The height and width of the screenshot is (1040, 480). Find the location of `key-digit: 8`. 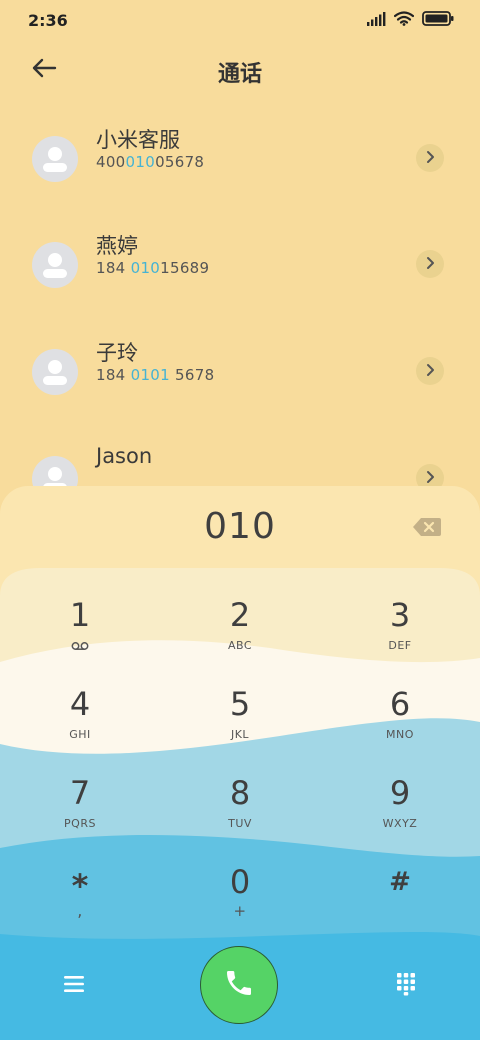

key-digit: 8 is located at coordinates (240, 793).